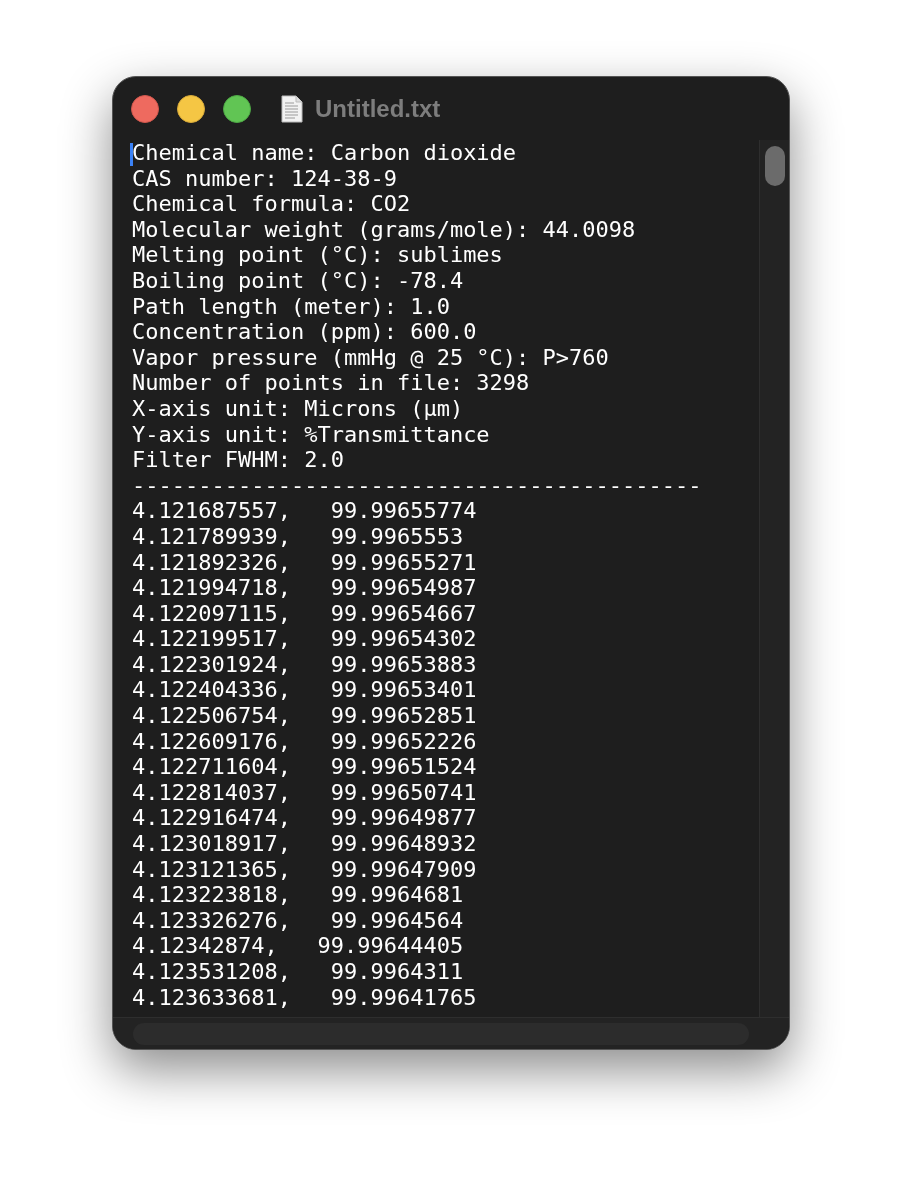 The width and height of the screenshot is (902, 1198). I want to click on text-line: -------------------------------------------, so click(417, 485).